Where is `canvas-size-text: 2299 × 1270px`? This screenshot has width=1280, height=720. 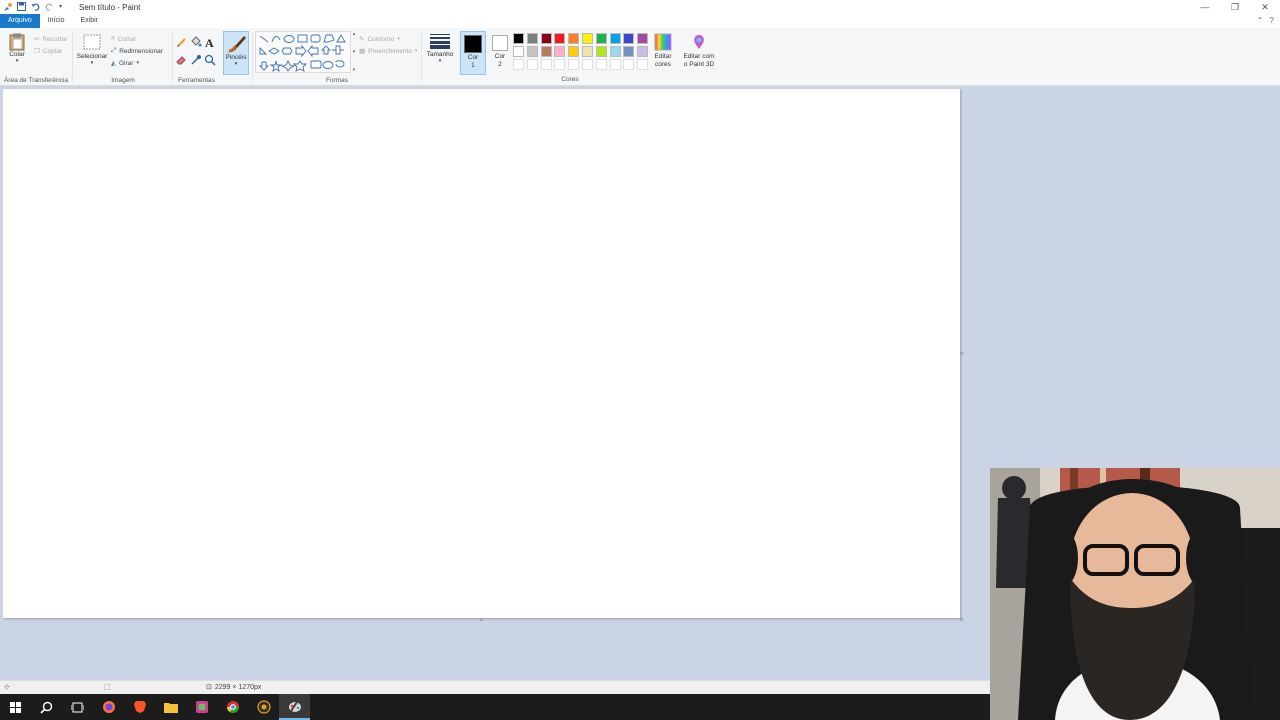
canvas-size-text: 2299 × 1270px is located at coordinates (238, 687).